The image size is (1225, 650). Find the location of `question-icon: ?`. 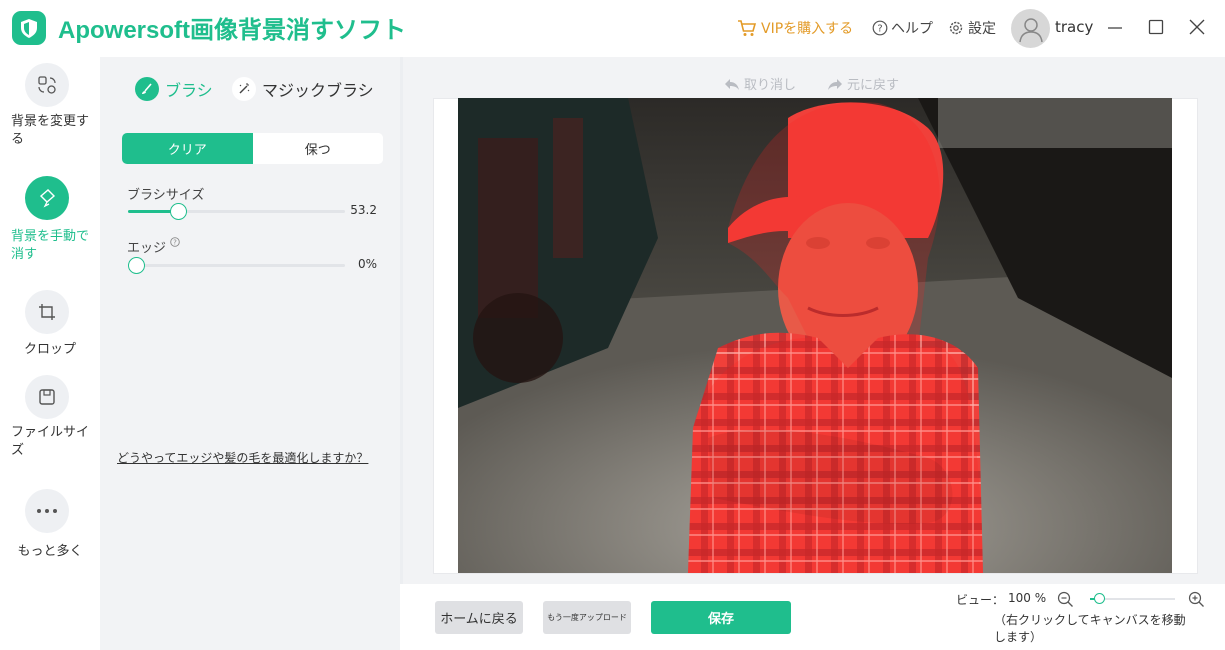

question-icon: ? is located at coordinates (880, 28).